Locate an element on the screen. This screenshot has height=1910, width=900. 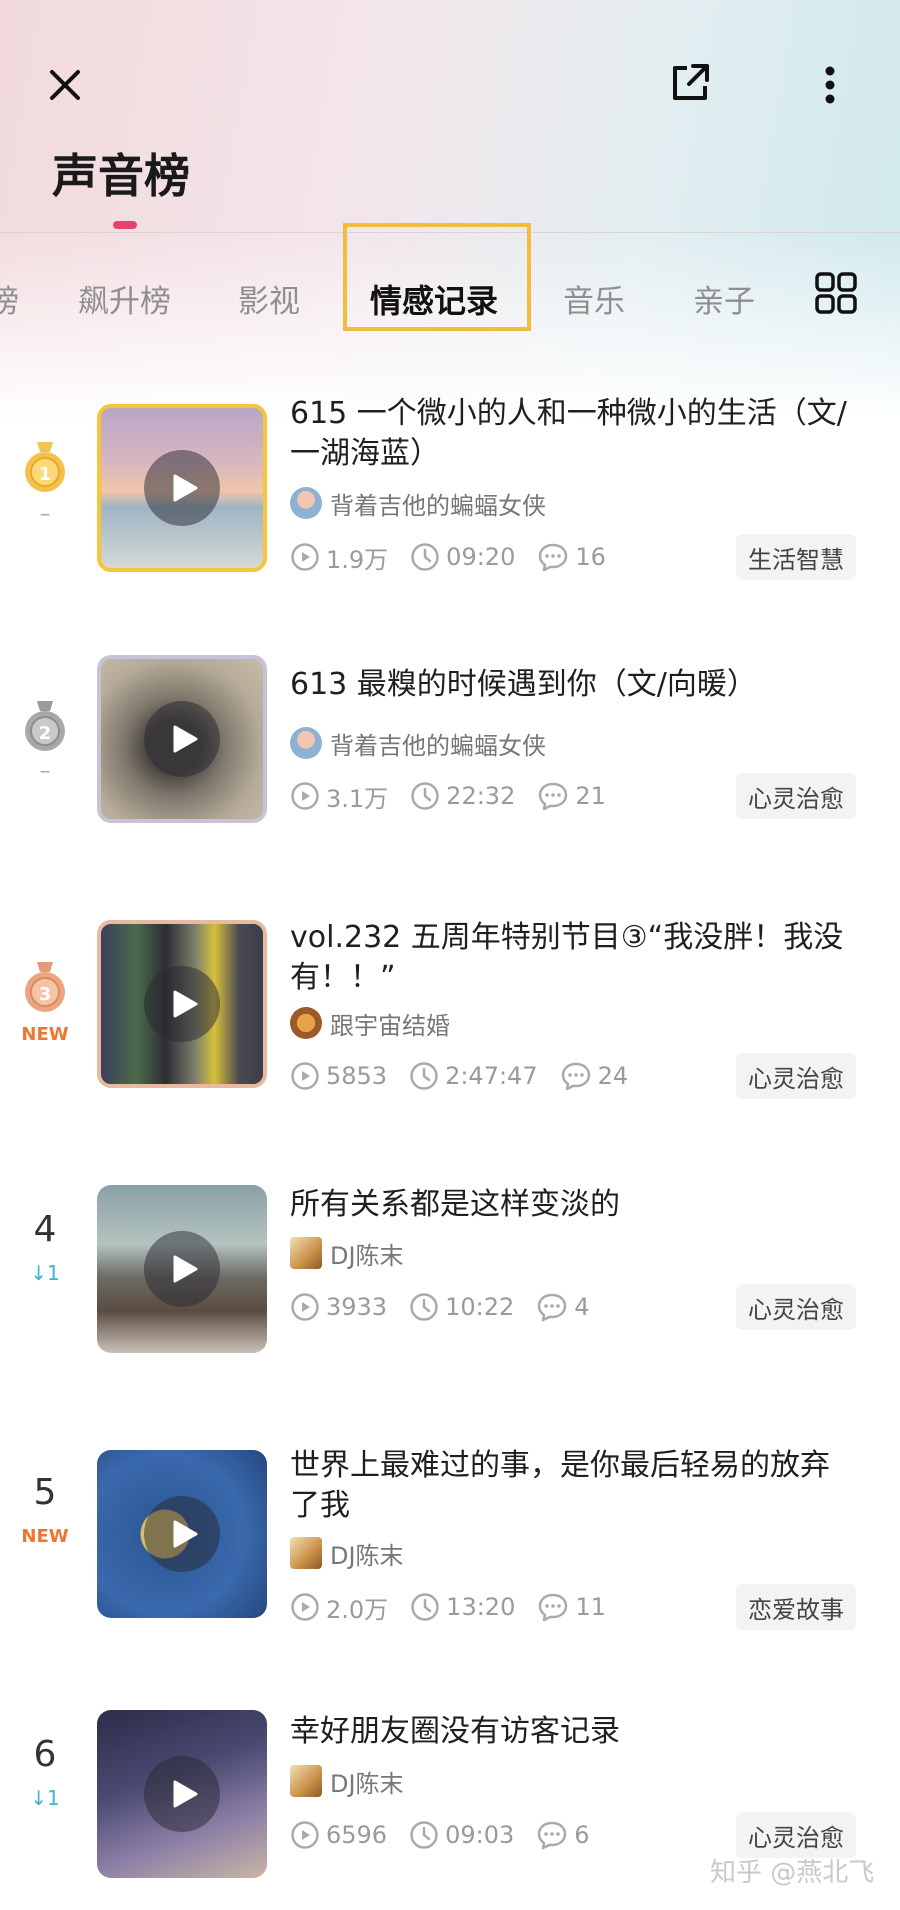
duration: 09:03 is located at coordinates (461, 1835).